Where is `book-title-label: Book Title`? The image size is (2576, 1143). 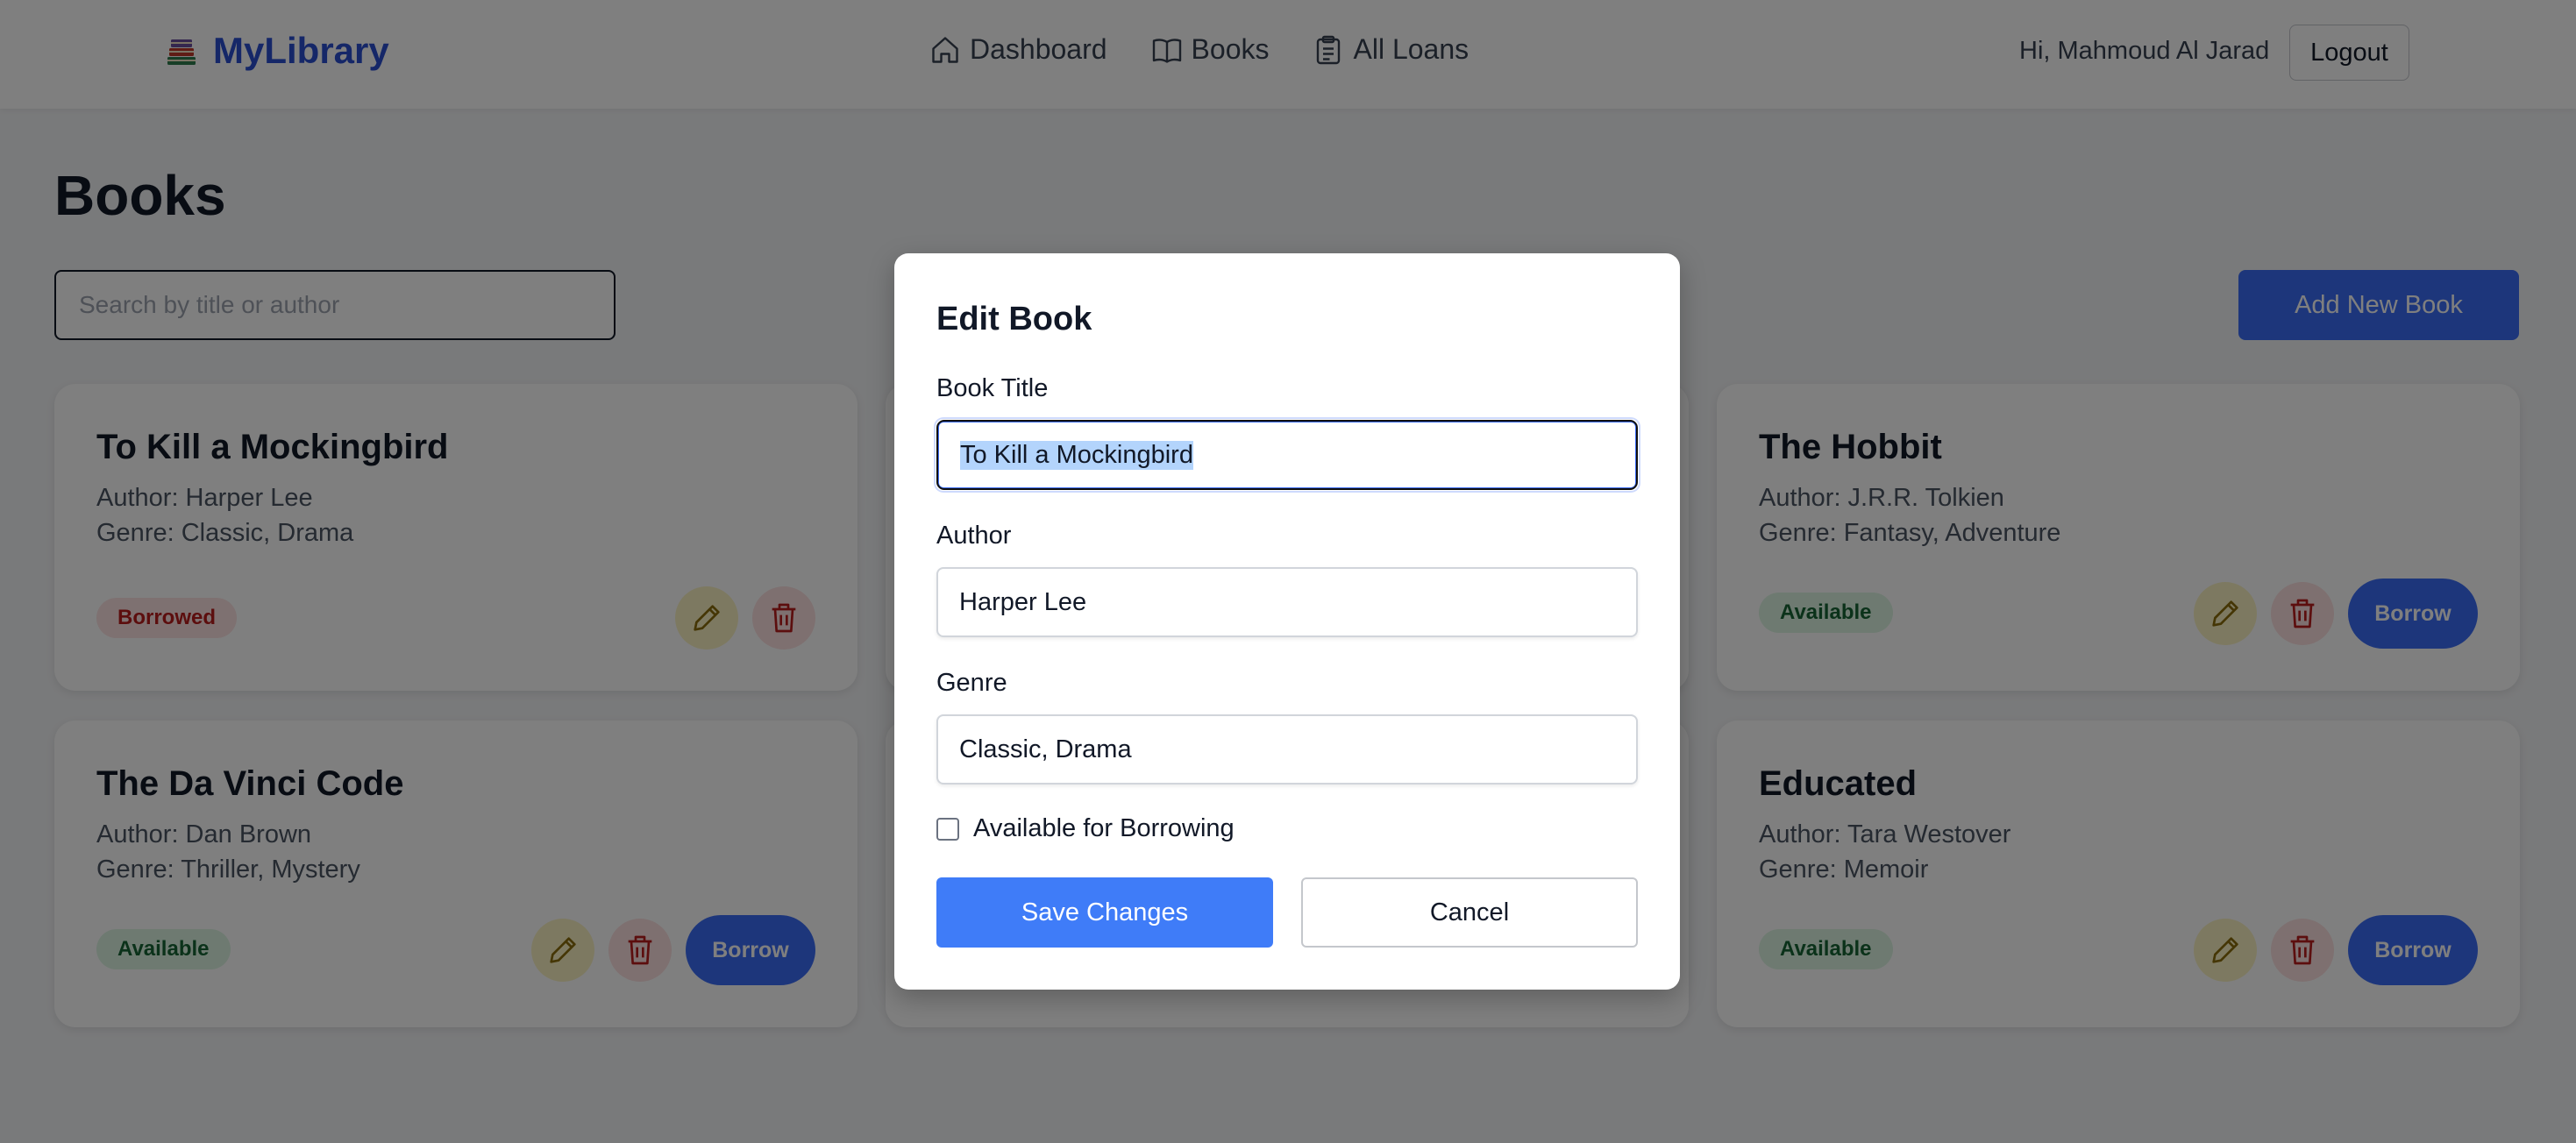
book-title-label: Book Title is located at coordinates (992, 388).